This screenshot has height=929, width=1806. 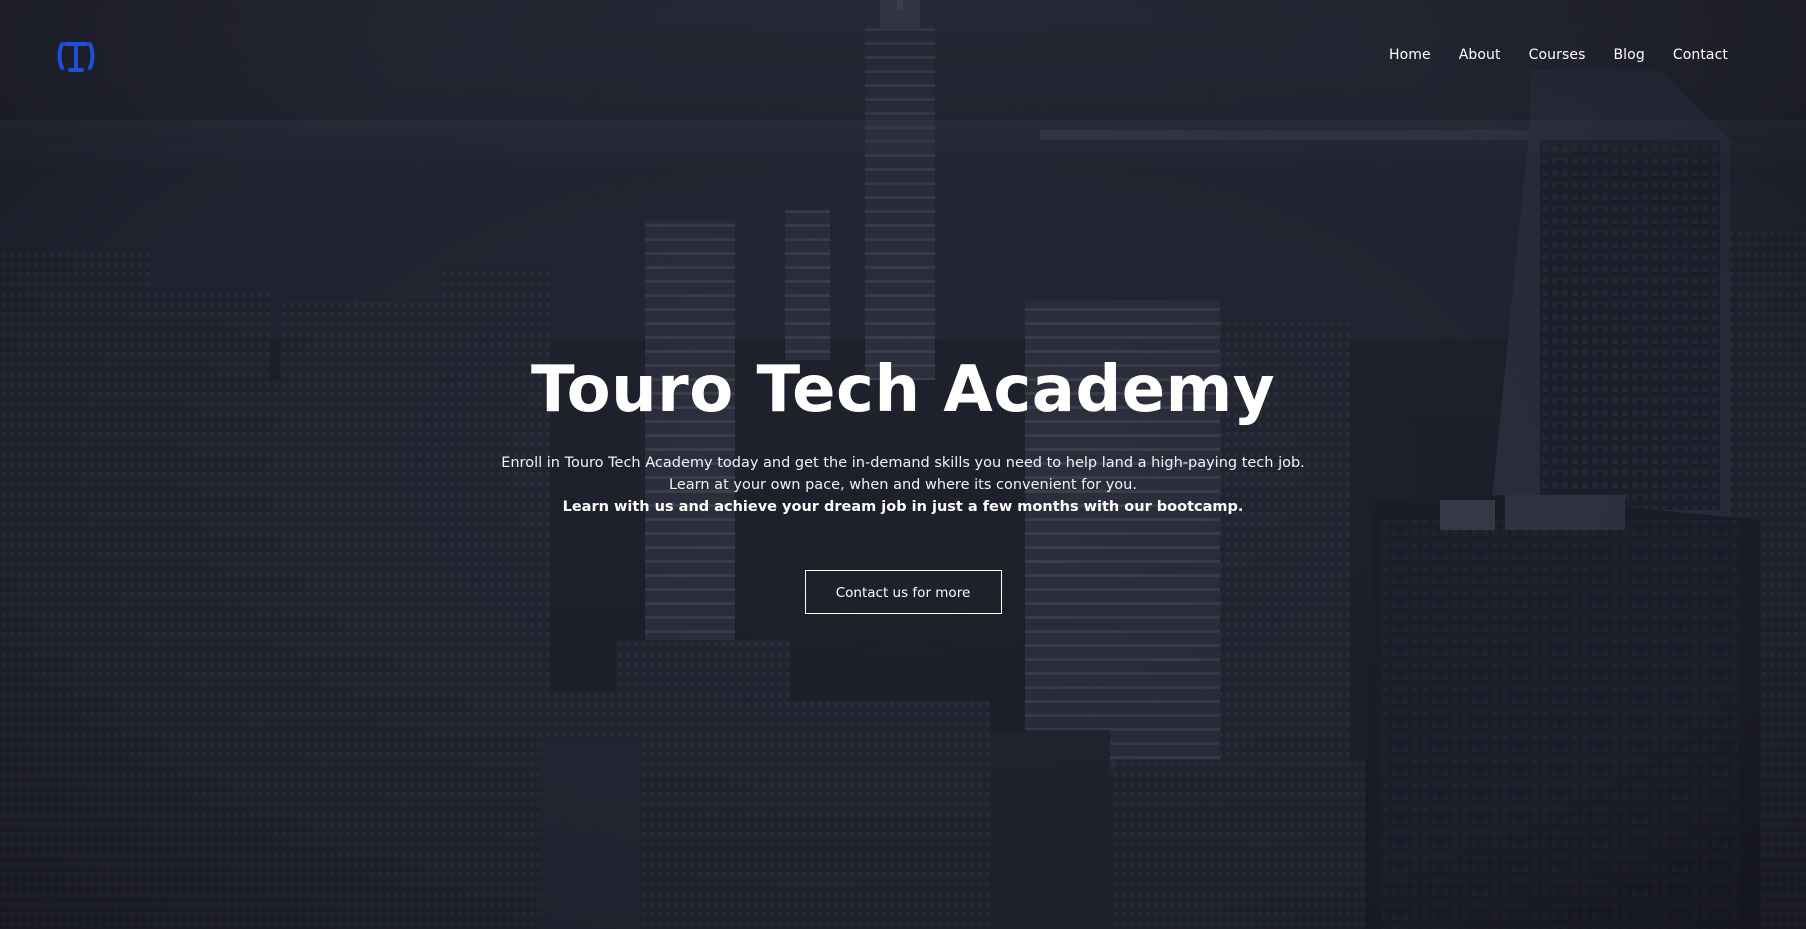 What do you see at coordinates (903, 592) in the screenshot?
I see `contact-us-button: Contact us for more` at bounding box center [903, 592].